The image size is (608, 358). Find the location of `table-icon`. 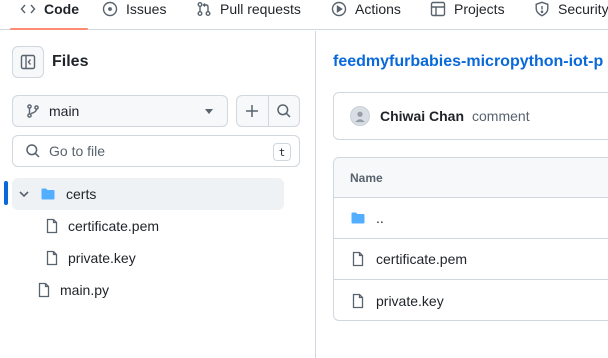

table-icon is located at coordinates (438, 9).